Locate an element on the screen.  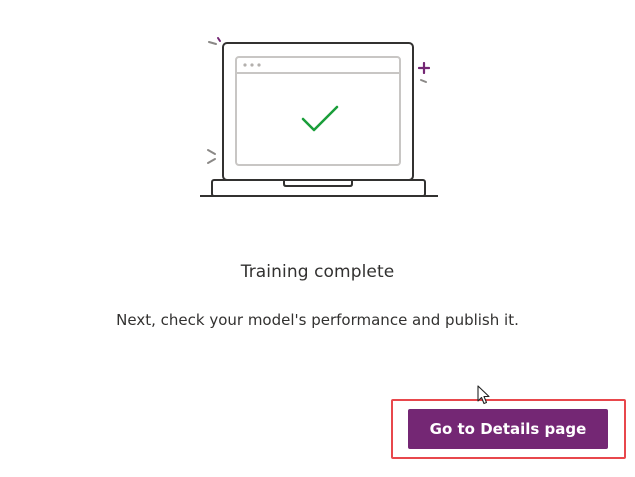
checkmark-icon is located at coordinates (320, 118).